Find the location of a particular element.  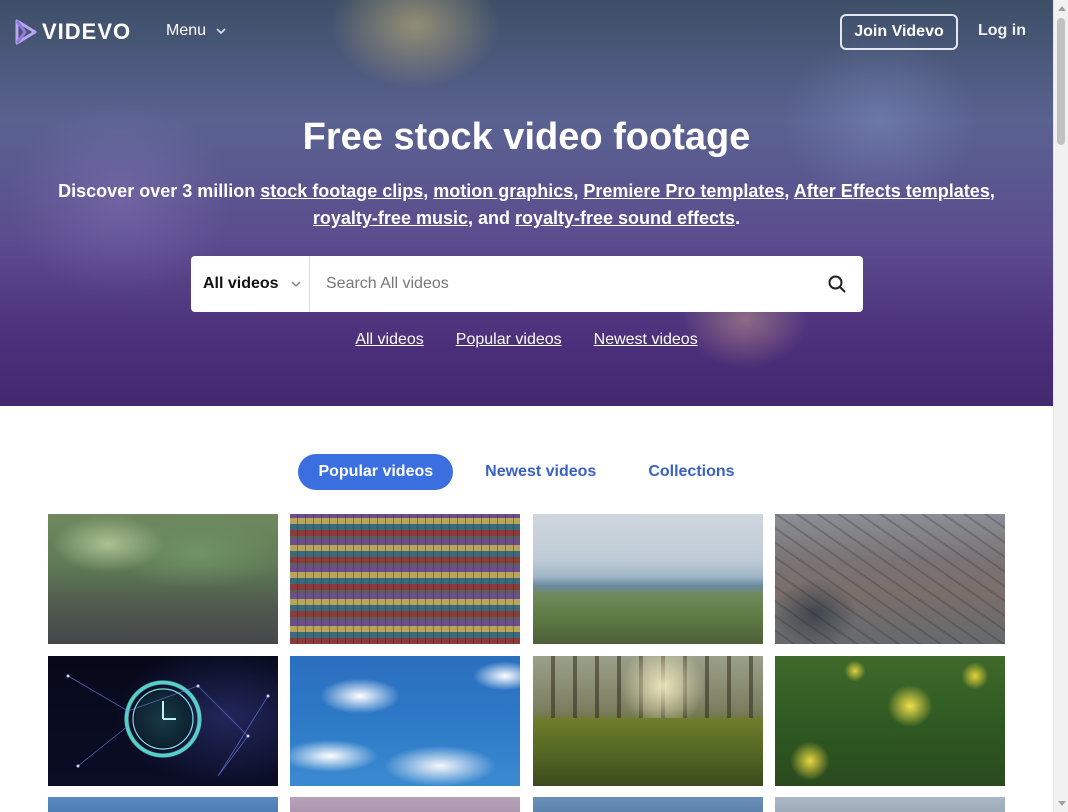

menu-button: Menu is located at coordinates (196, 31).